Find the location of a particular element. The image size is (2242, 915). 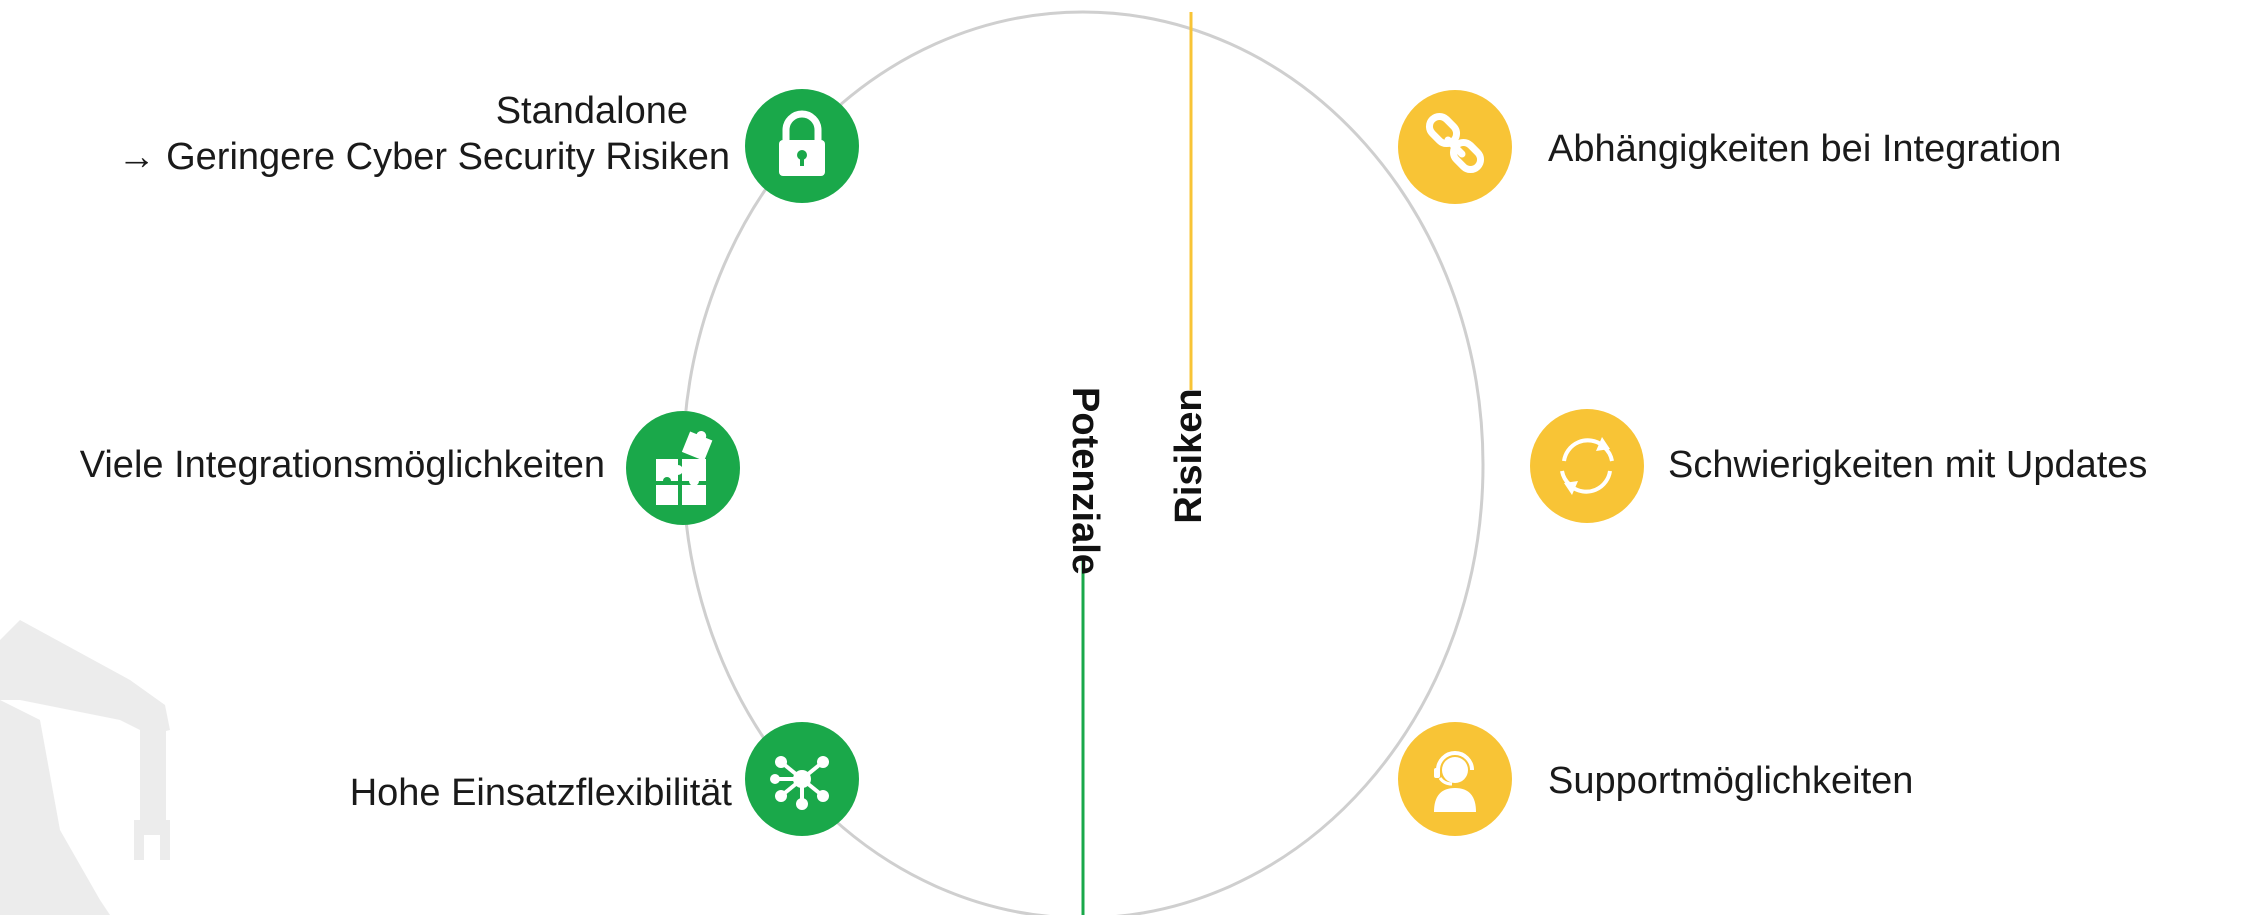

risiken-refresh-badge is located at coordinates (1587, 466).